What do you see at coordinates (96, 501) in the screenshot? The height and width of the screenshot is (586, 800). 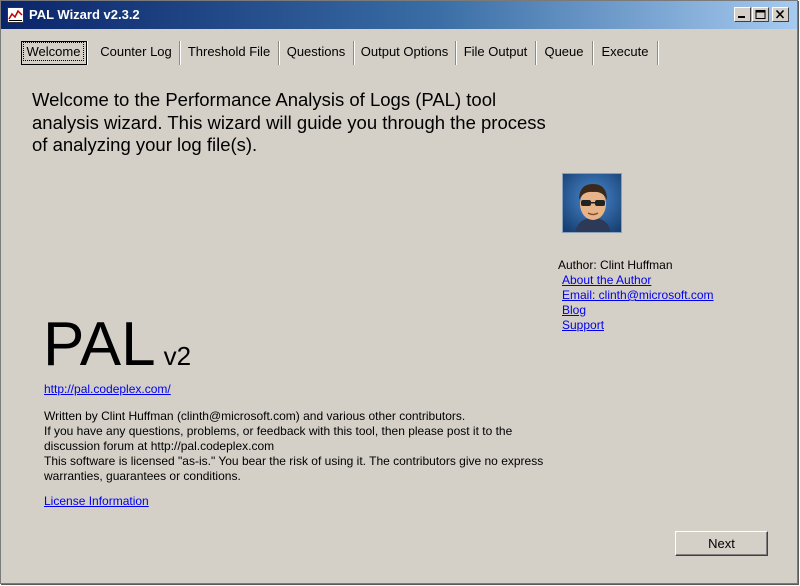 I see `license-information-link: License Information` at bounding box center [96, 501].